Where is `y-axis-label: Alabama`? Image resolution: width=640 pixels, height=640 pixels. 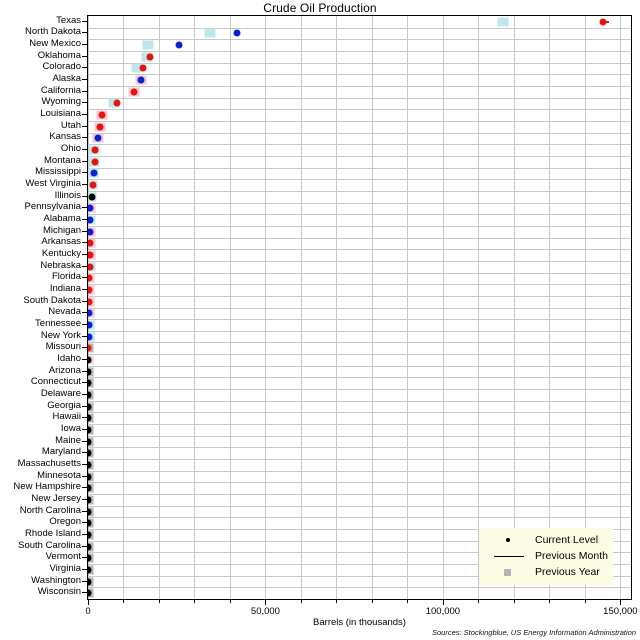
y-axis-label: Alabama is located at coordinates (62, 219).